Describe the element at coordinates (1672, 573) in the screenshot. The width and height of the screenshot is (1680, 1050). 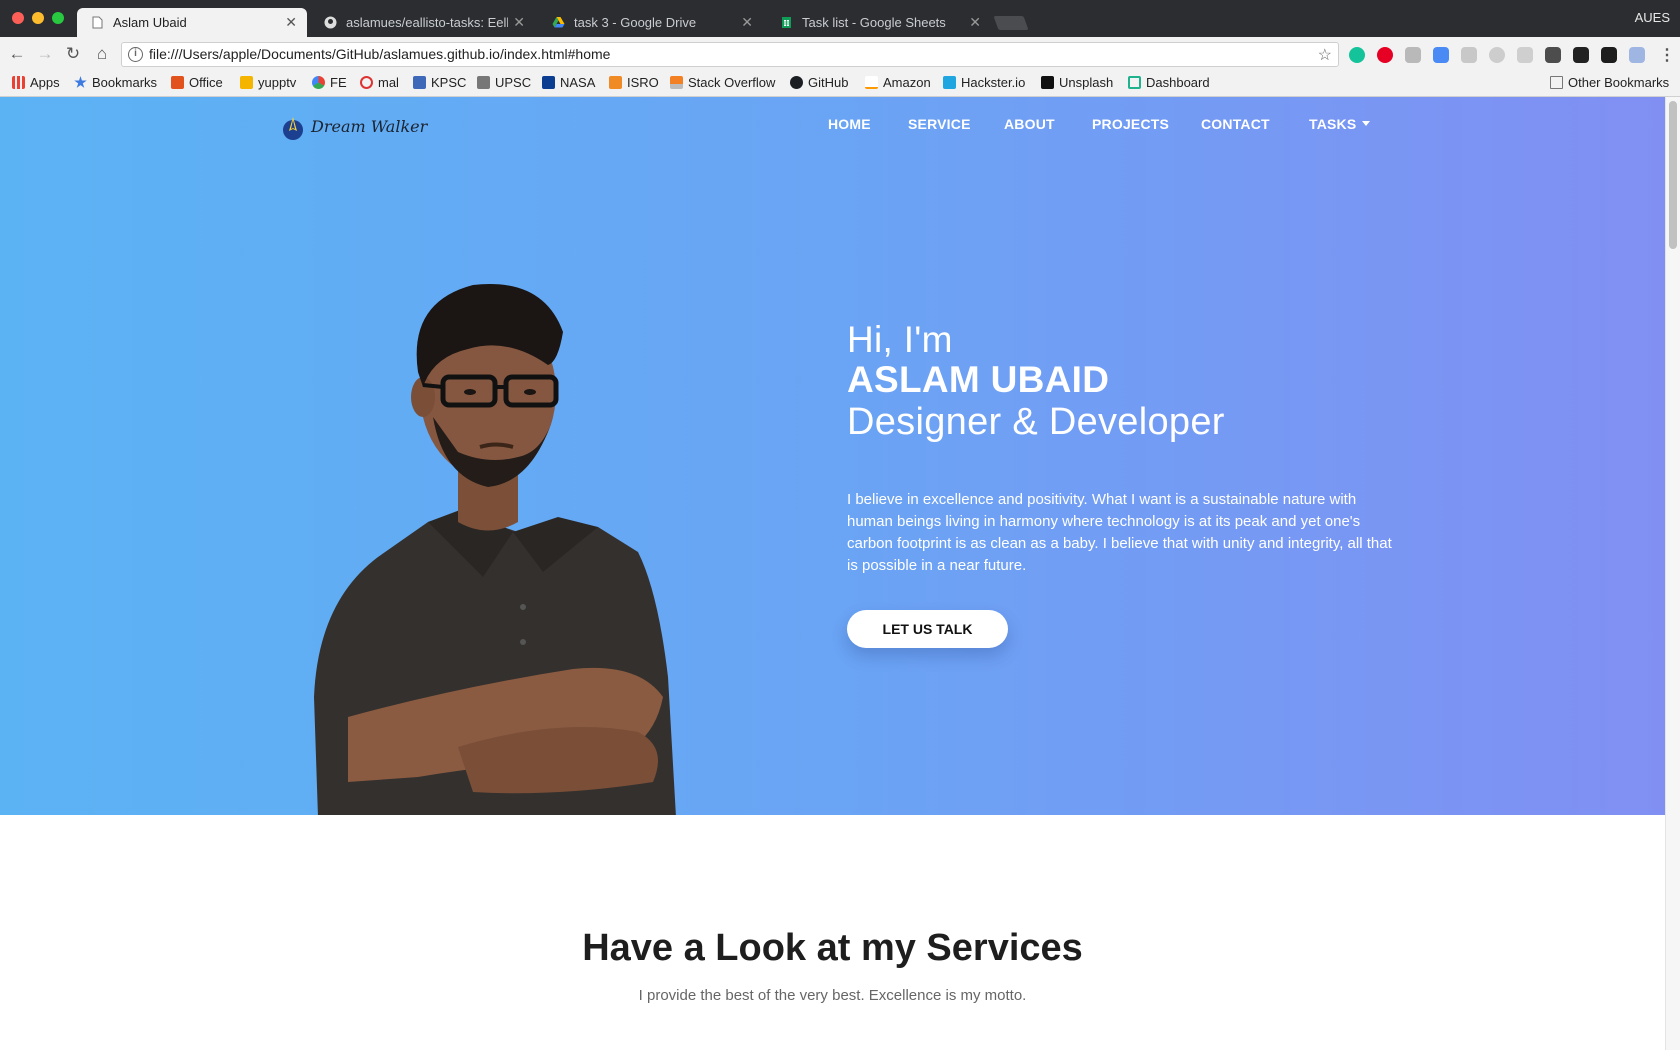
I see `page-scrollbar` at that location.